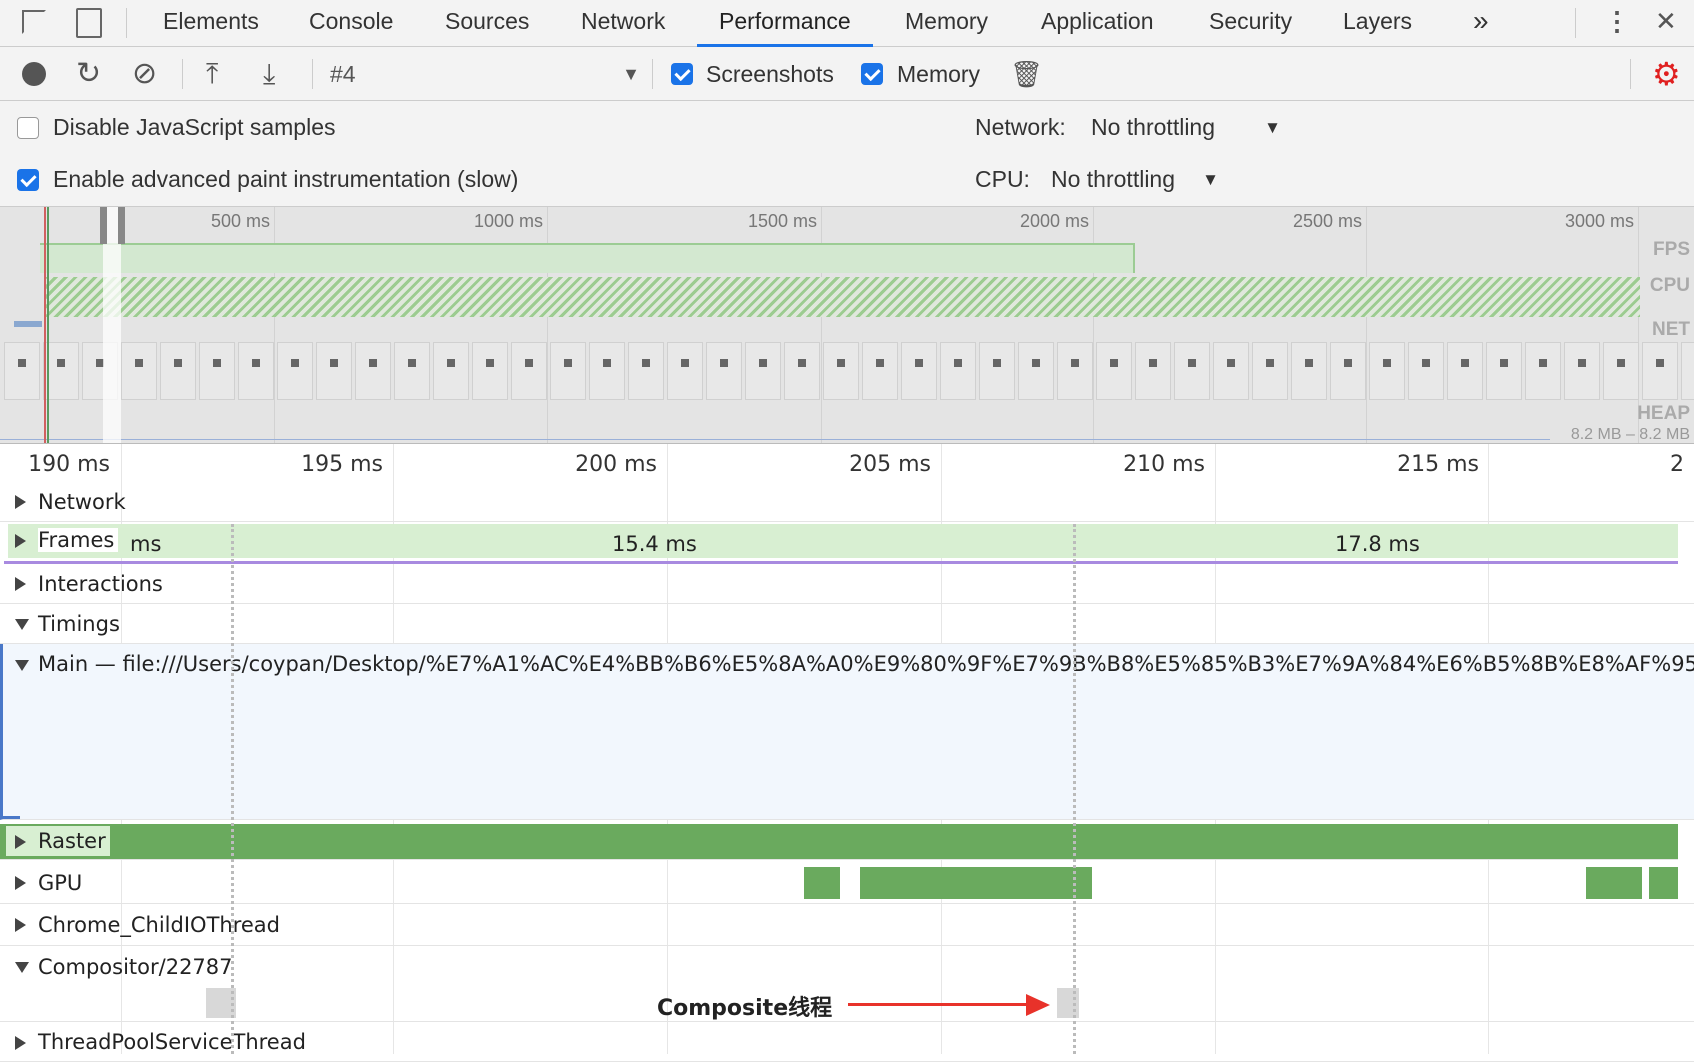 Image resolution: width=1694 pixels, height=1062 pixels. I want to click on marker-line, so click(48, 325).